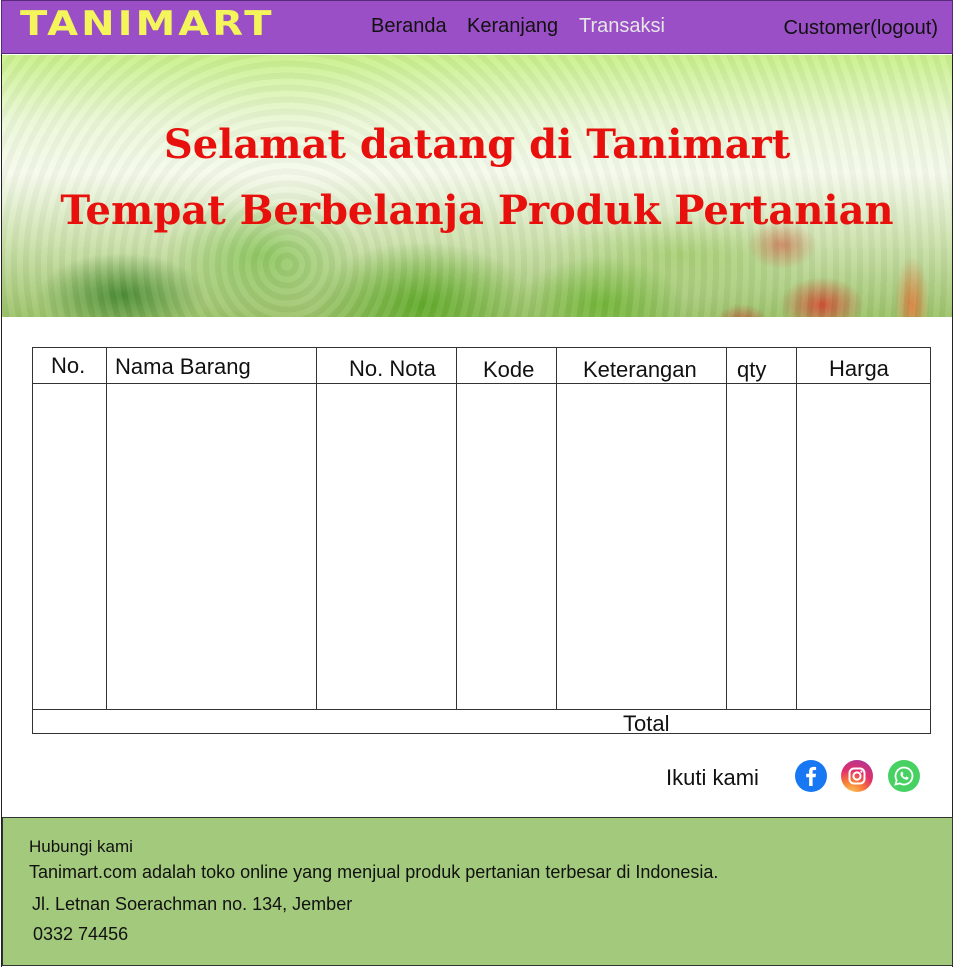 This screenshot has height=967, width=954. I want to click on footer-address: Jl. Letnan Soerachman no. 134, Jember, so click(192, 904).